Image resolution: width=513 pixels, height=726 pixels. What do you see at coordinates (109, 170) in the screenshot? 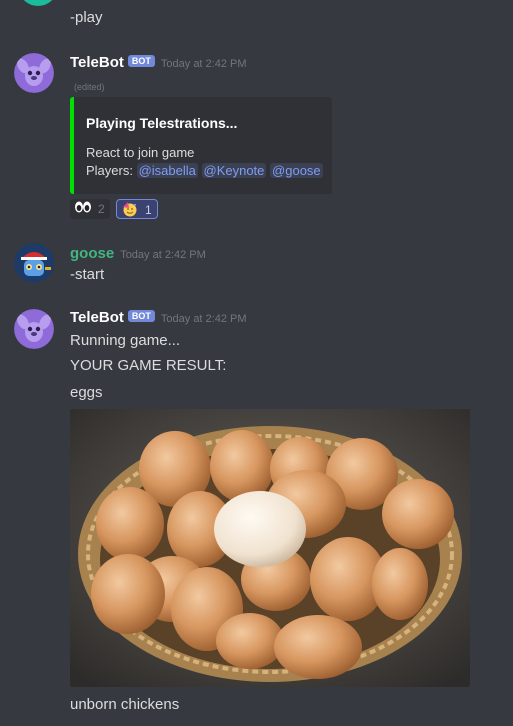
I see `players-label: Players:` at bounding box center [109, 170].